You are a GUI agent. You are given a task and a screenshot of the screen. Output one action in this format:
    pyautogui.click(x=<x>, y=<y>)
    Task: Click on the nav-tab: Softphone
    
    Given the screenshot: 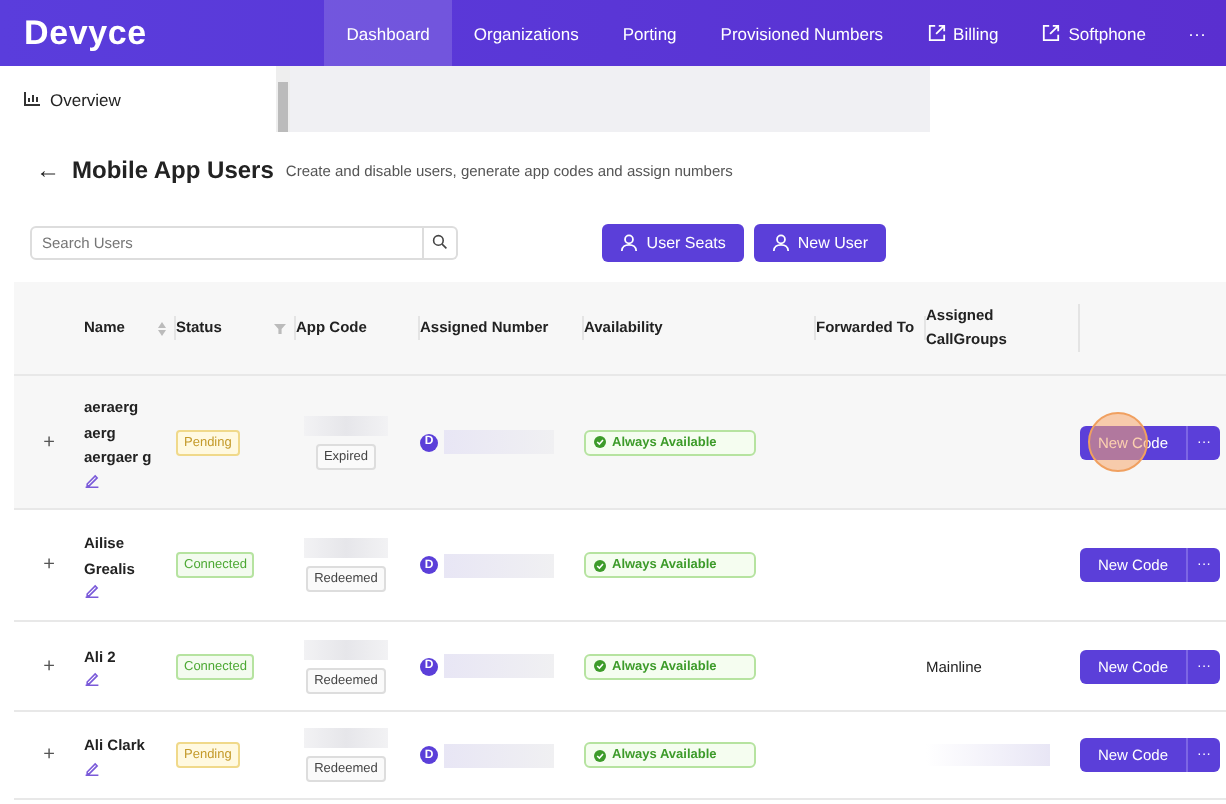 What is the action you would take?
    pyautogui.click(x=1094, y=33)
    